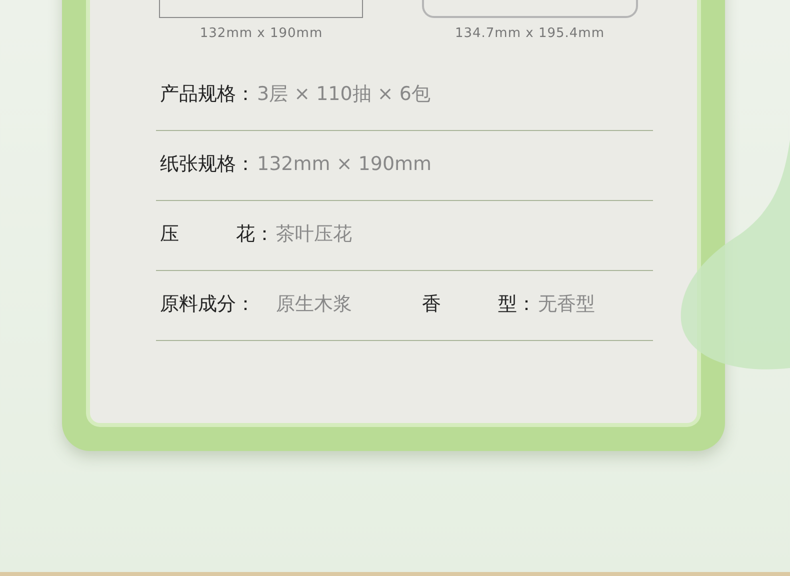 The image size is (790, 576). I want to click on spec-value: 茶叶压花, so click(314, 234).